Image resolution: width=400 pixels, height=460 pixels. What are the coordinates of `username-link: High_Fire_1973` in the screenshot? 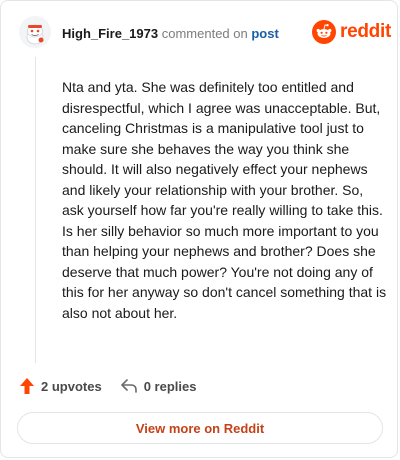 It's located at (110, 33).